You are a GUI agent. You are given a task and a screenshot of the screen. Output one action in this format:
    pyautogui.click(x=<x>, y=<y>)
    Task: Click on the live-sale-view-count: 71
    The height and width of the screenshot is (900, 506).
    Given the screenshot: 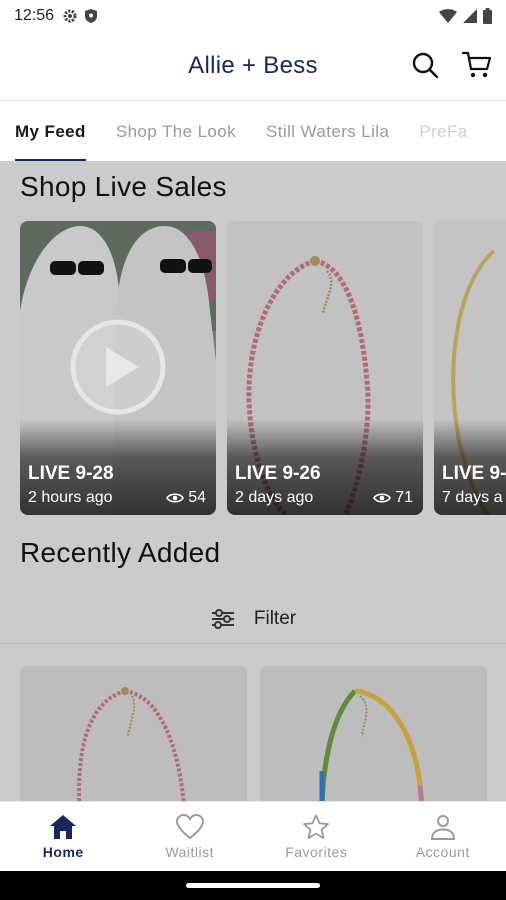 What is the action you would take?
    pyautogui.click(x=404, y=497)
    